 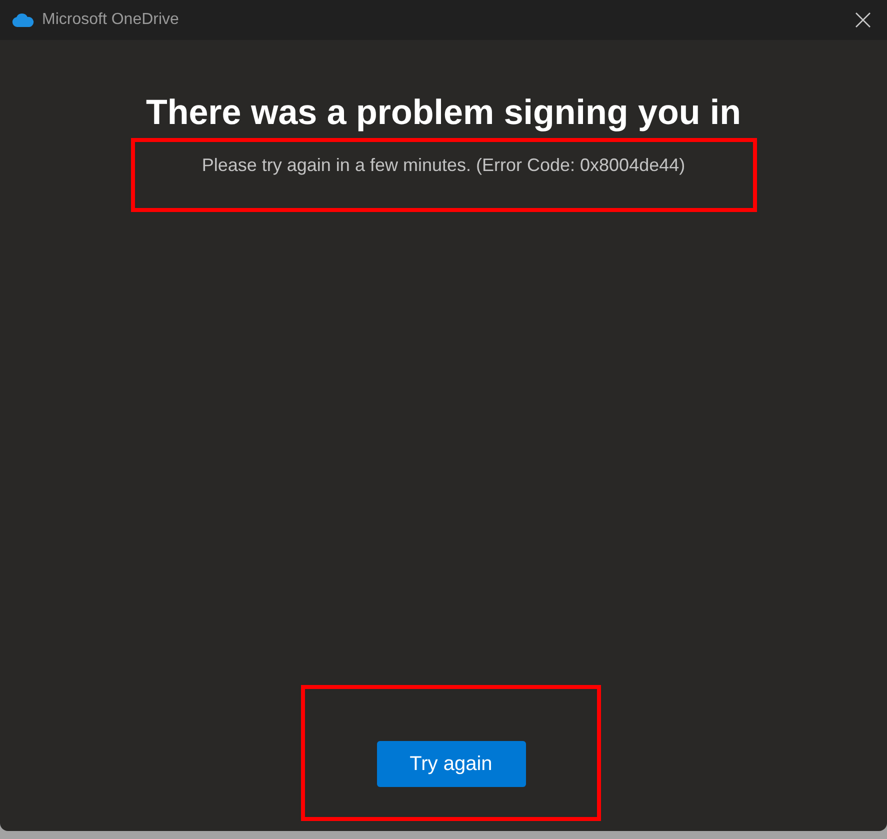 What do you see at coordinates (443, 113) in the screenshot?
I see `heading: There was a problem signing you in` at bounding box center [443, 113].